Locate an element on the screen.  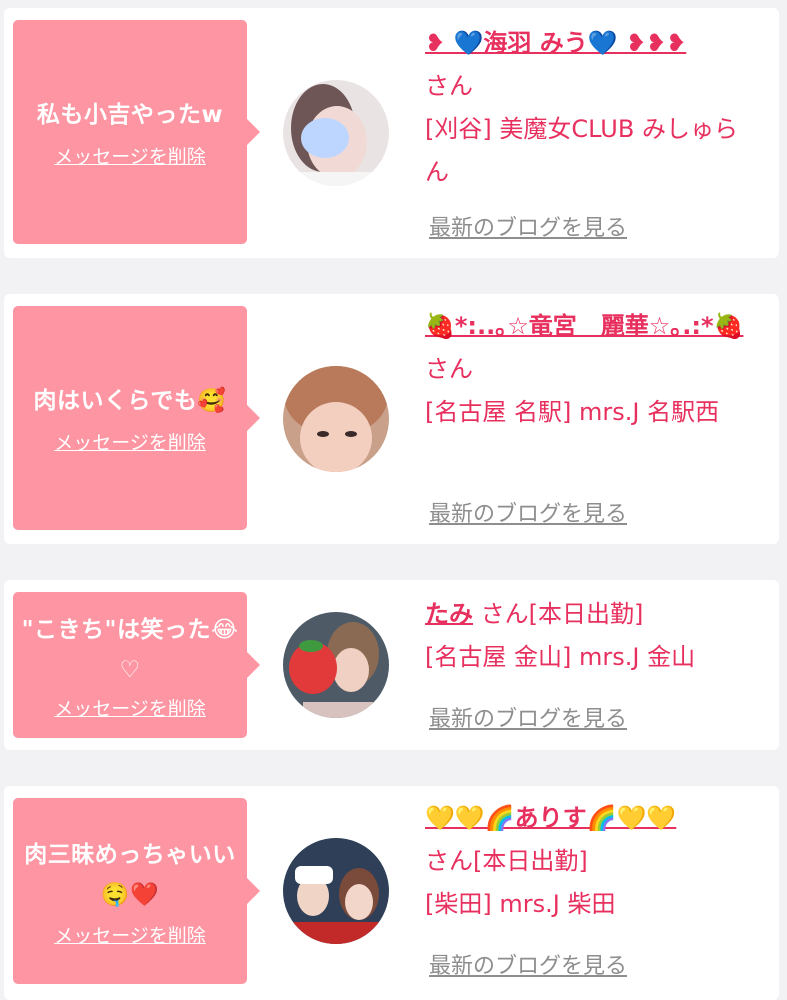
message-bubble: 肉三昧めっちゃいい🤤❤️ メッセージを削除 is located at coordinates (136, 891).